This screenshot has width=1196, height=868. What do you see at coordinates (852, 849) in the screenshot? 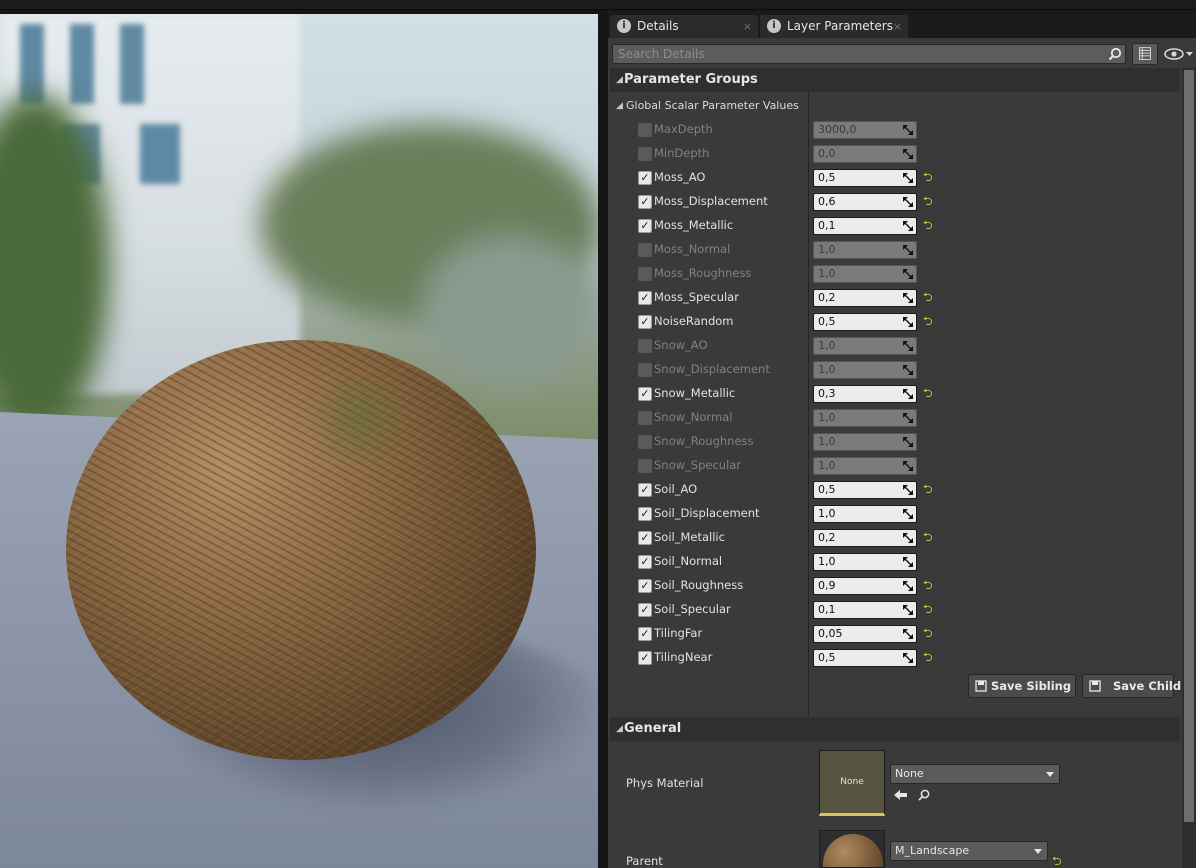
I see `parent-material-thumbnail` at bounding box center [852, 849].